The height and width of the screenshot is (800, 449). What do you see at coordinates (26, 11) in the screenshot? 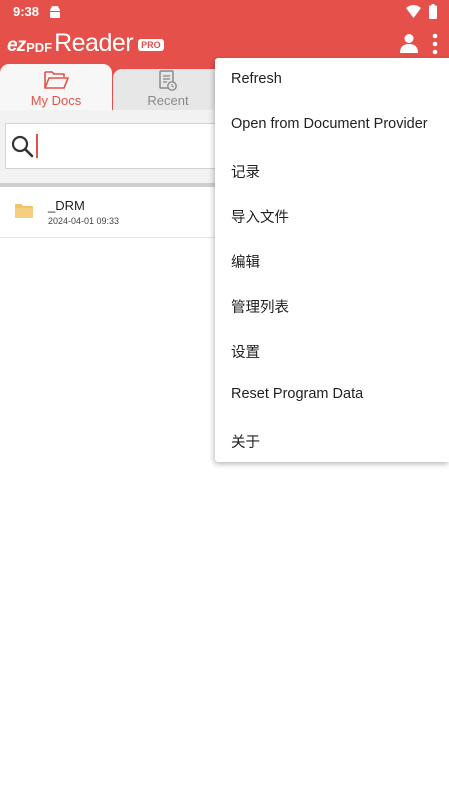
I see `status-time: 9:38` at bounding box center [26, 11].